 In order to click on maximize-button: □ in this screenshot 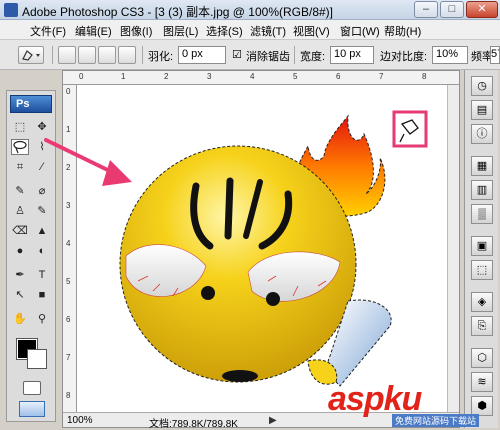, I will do `click(452, 9)`.